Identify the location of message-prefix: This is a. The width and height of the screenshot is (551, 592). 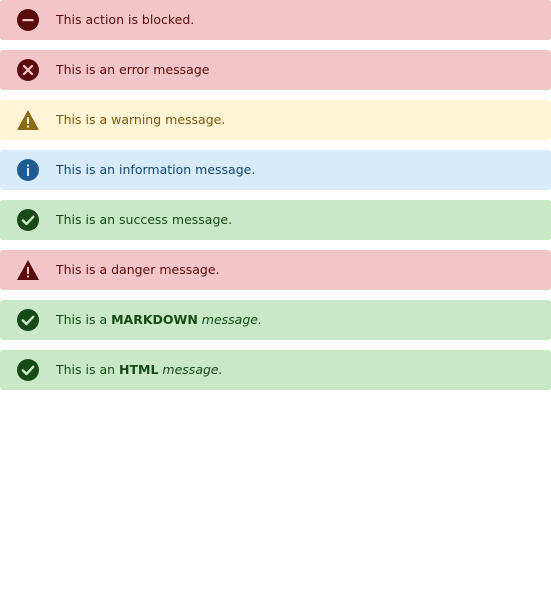
(84, 319).